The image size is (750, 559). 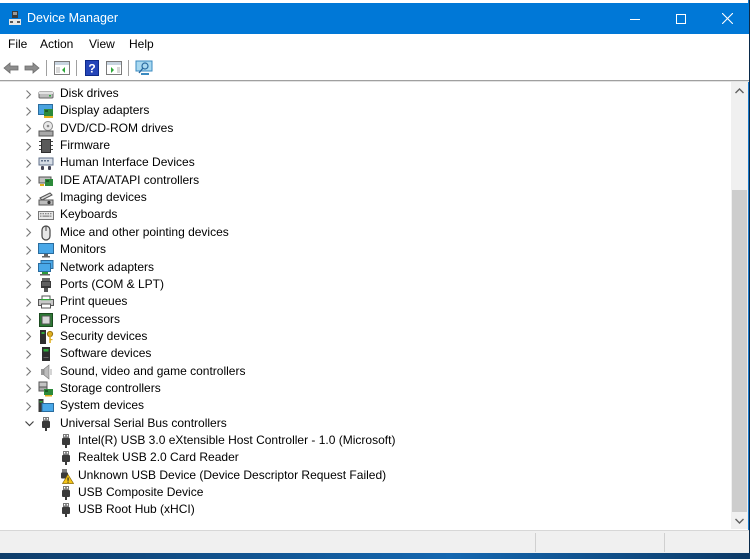 I want to click on tree-category-row: Imaging devices, so click(x=365, y=197).